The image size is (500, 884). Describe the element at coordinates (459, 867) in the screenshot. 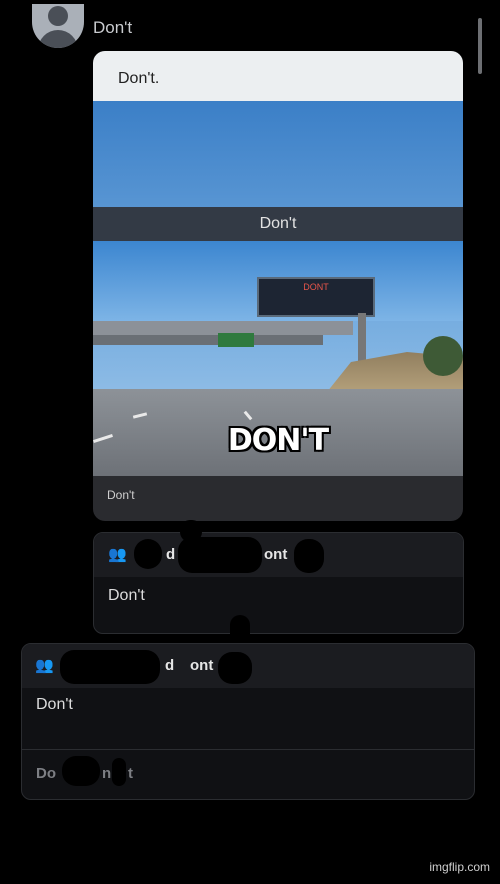

I see `watermark: imgflip.com` at that location.